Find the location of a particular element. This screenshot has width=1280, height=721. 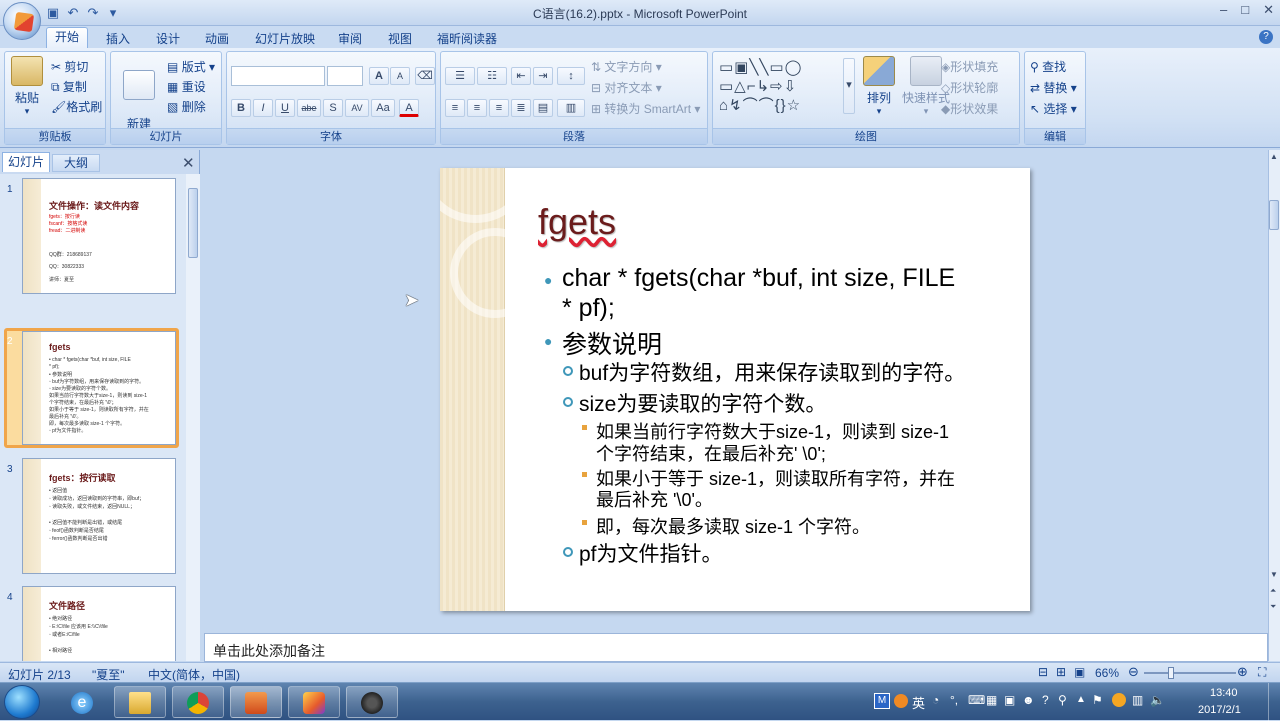

paste-button: 粘贴 ▾ is located at coordinates (27, 86).